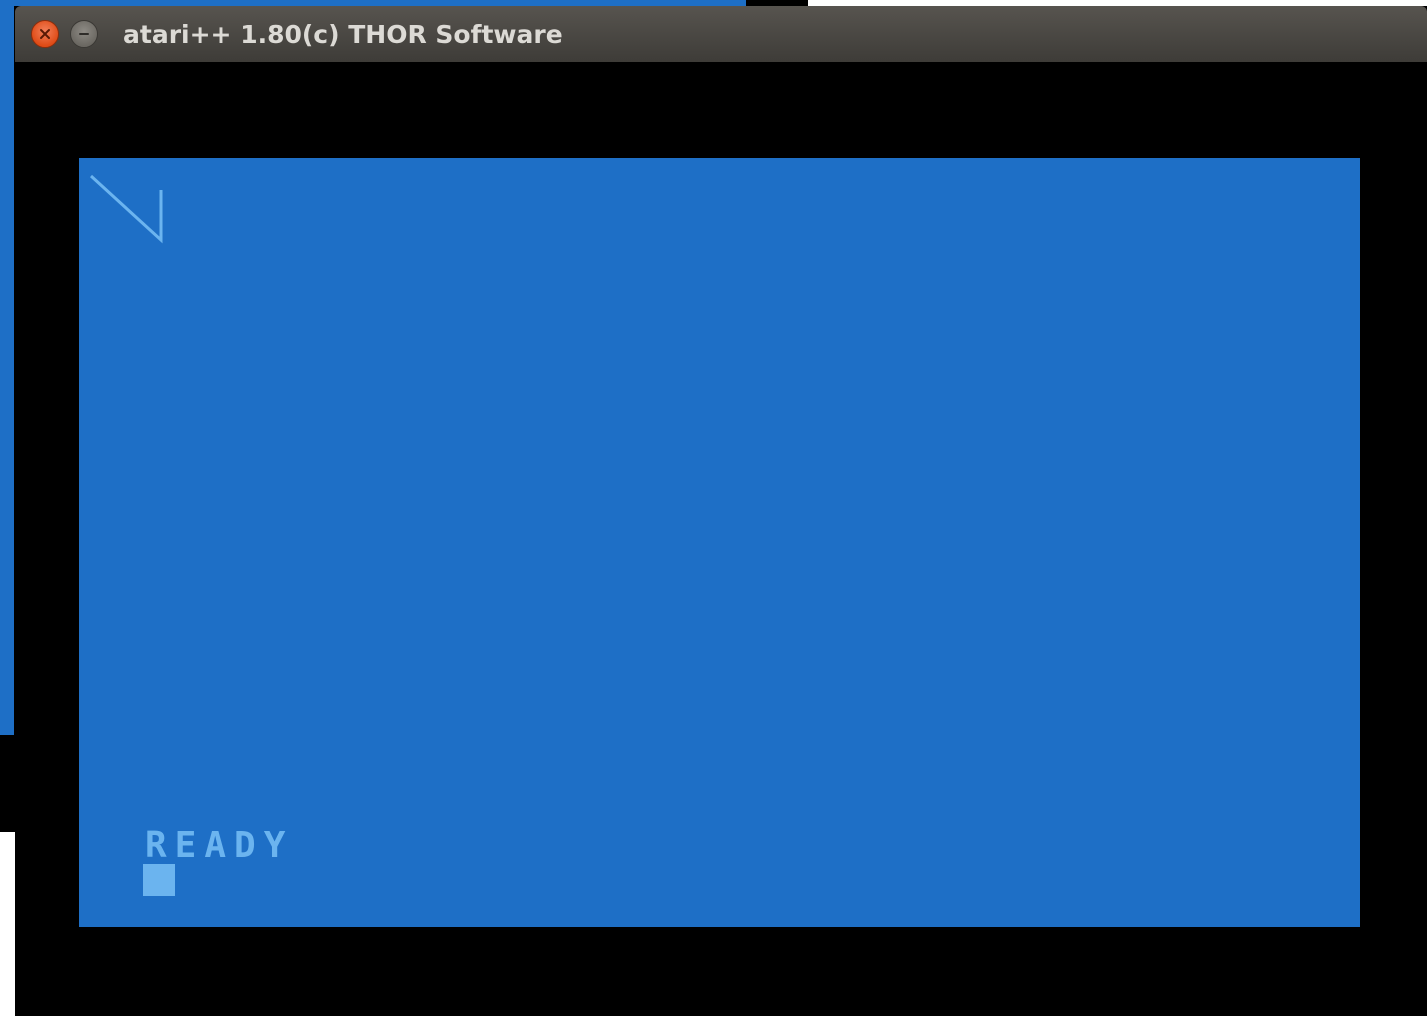 This screenshot has width=1427, height=1016. Describe the element at coordinates (219, 845) in the screenshot. I see `ready-prompt: READY` at that location.